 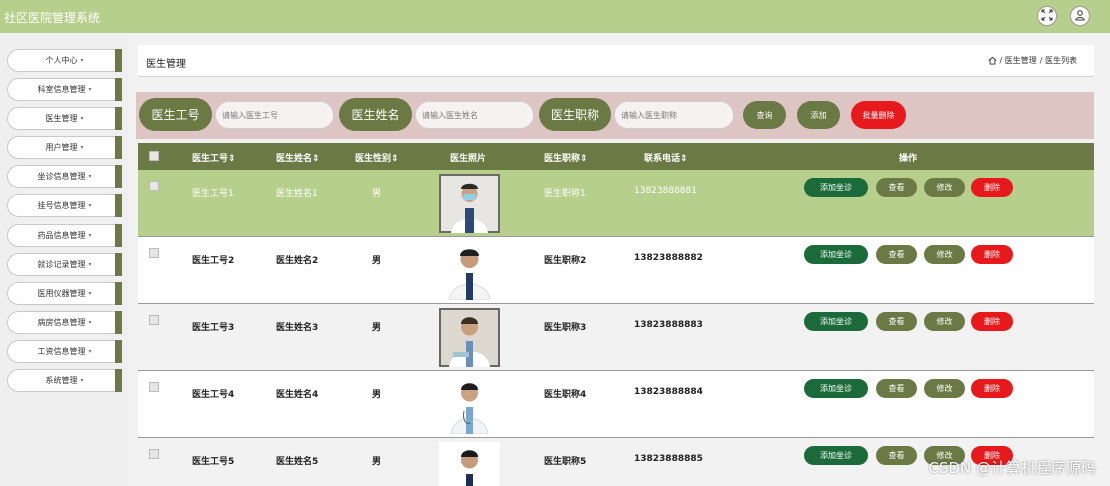 I want to click on doctor-title-cell: 医生职称4, so click(x=565, y=395).